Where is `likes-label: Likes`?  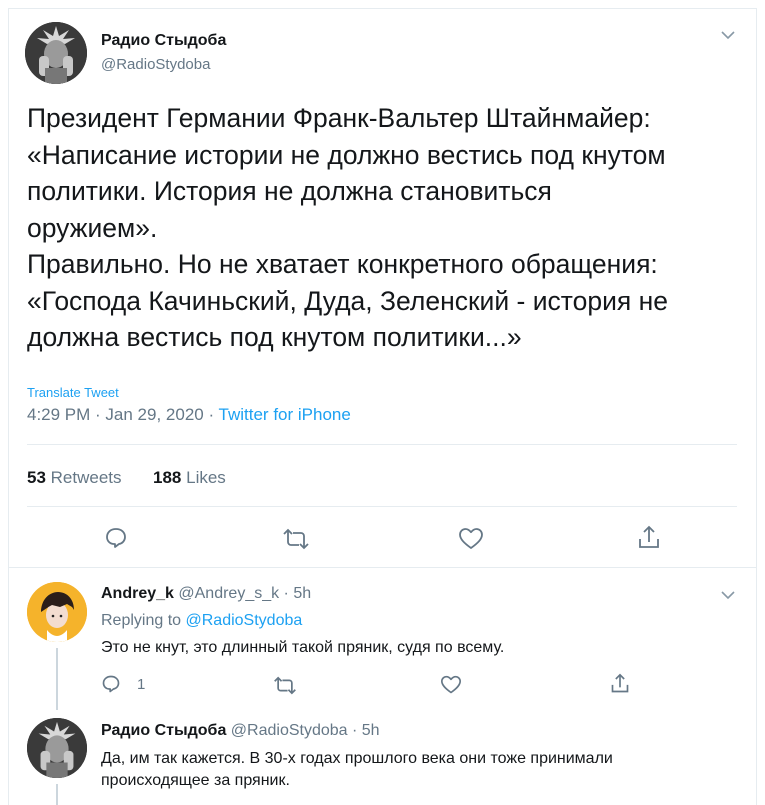 likes-label: Likes is located at coordinates (206, 477).